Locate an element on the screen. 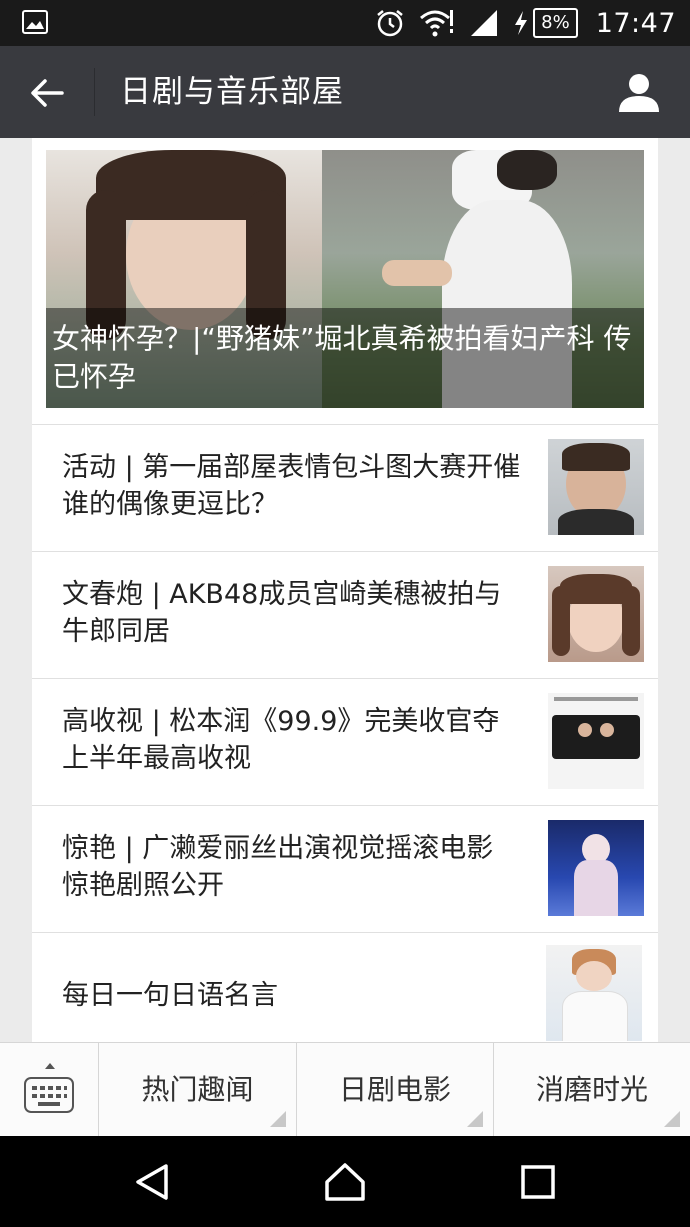  article-headline: 惊艳 | 广濑爱丽丝出演视觉摇滚电影 惊艳剧照公开 is located at coordinates (278, 867).